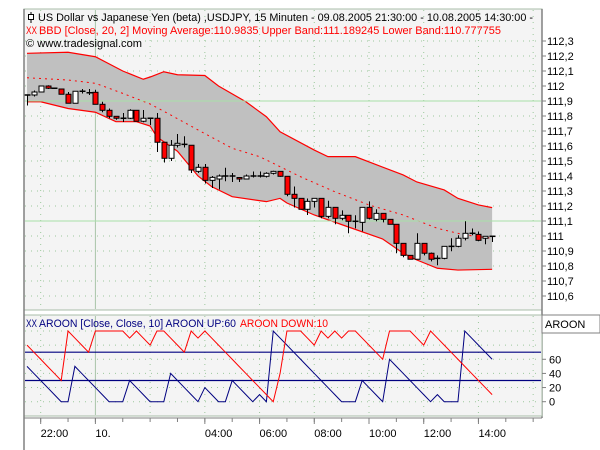 The image size is (600, 450). Describe the element at coordinates (284, 324) in the screenshot. I see `aroon-down-legend: AROON DOWN:10` at that location.